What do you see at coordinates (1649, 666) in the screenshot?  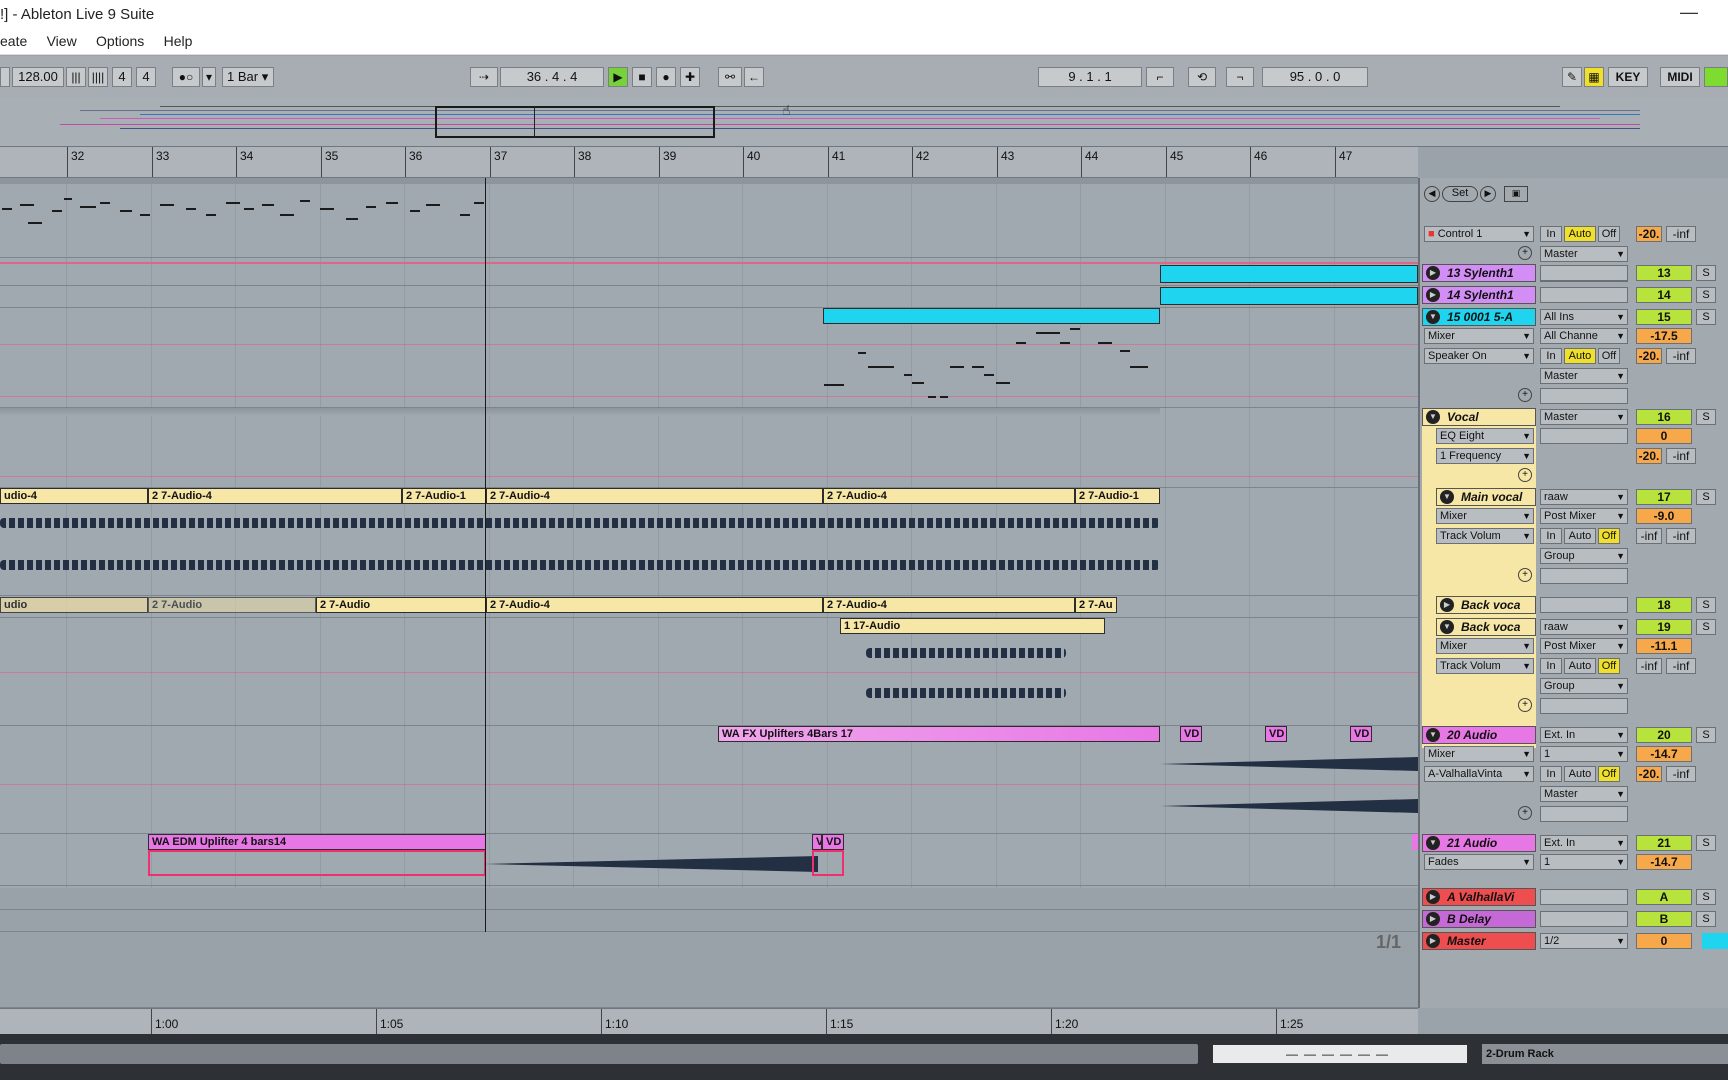 I see `volume-db: -inf` at bounding box center [1649, 666].